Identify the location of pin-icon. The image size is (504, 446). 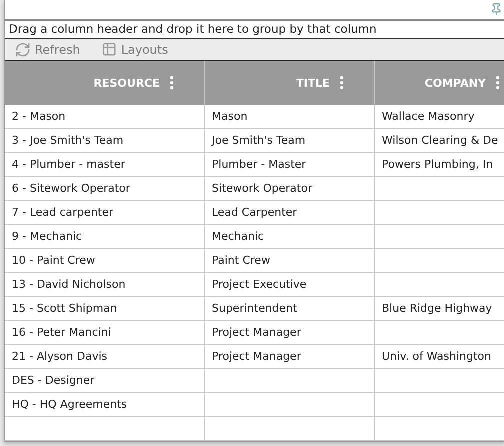
(496, 9).